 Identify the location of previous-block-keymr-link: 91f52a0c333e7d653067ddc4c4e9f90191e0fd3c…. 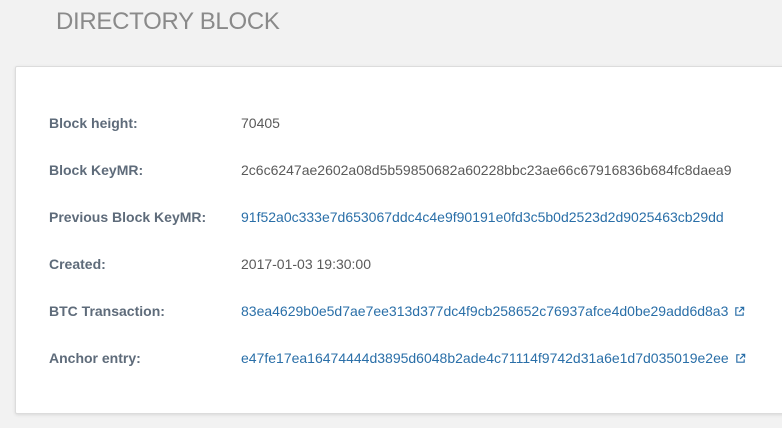
(482, 217).